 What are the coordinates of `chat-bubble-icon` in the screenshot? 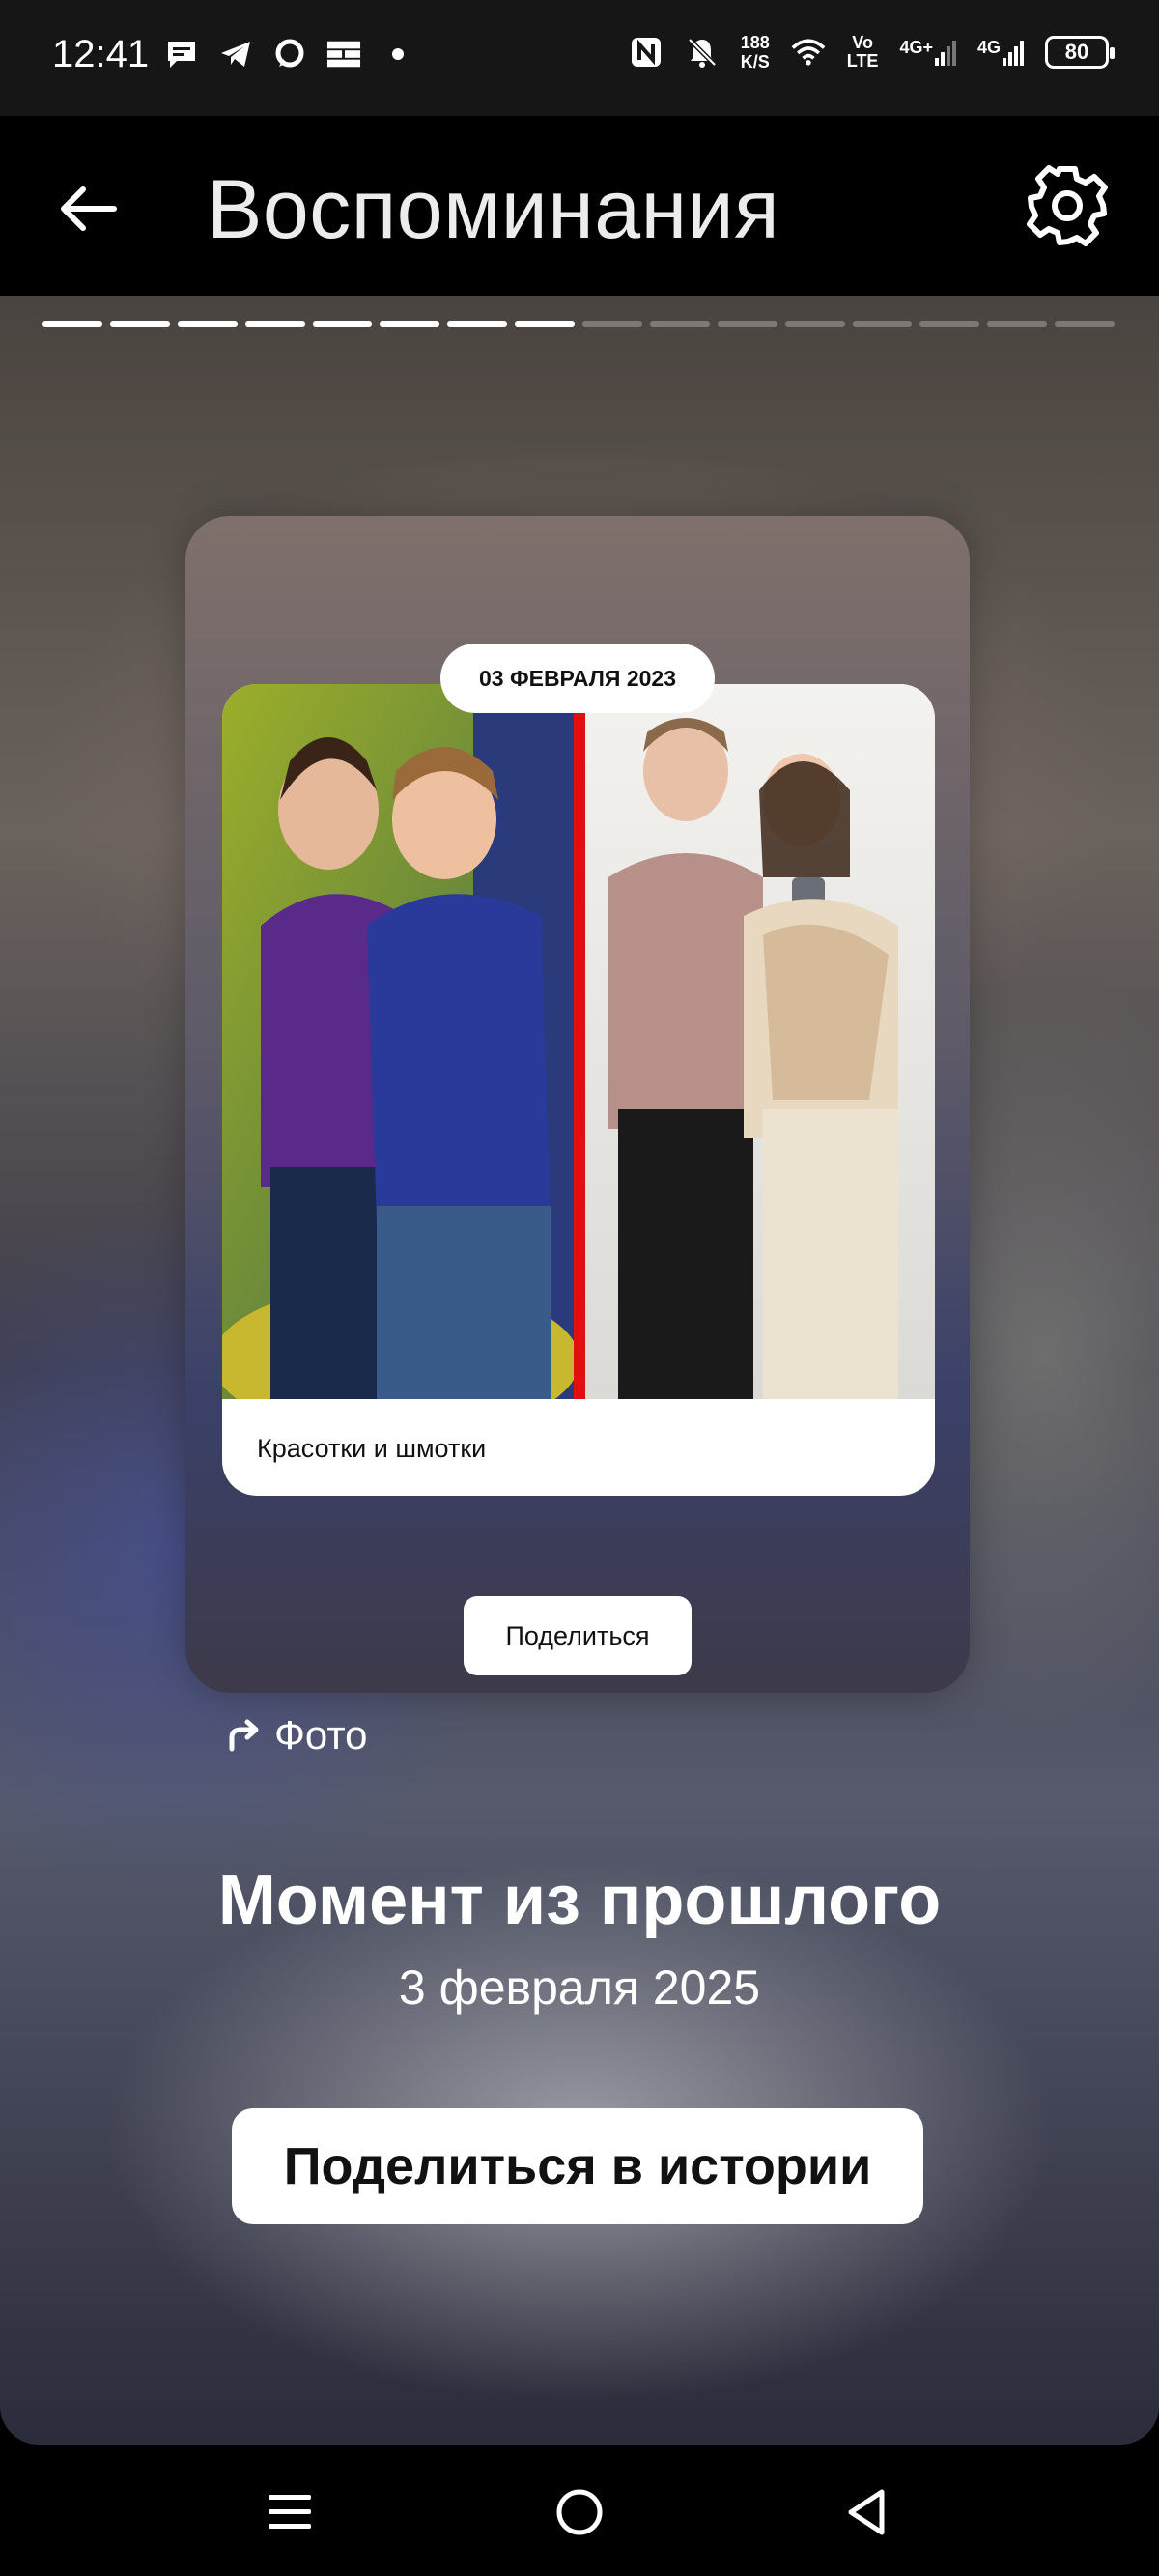 It's located at (289, 55).